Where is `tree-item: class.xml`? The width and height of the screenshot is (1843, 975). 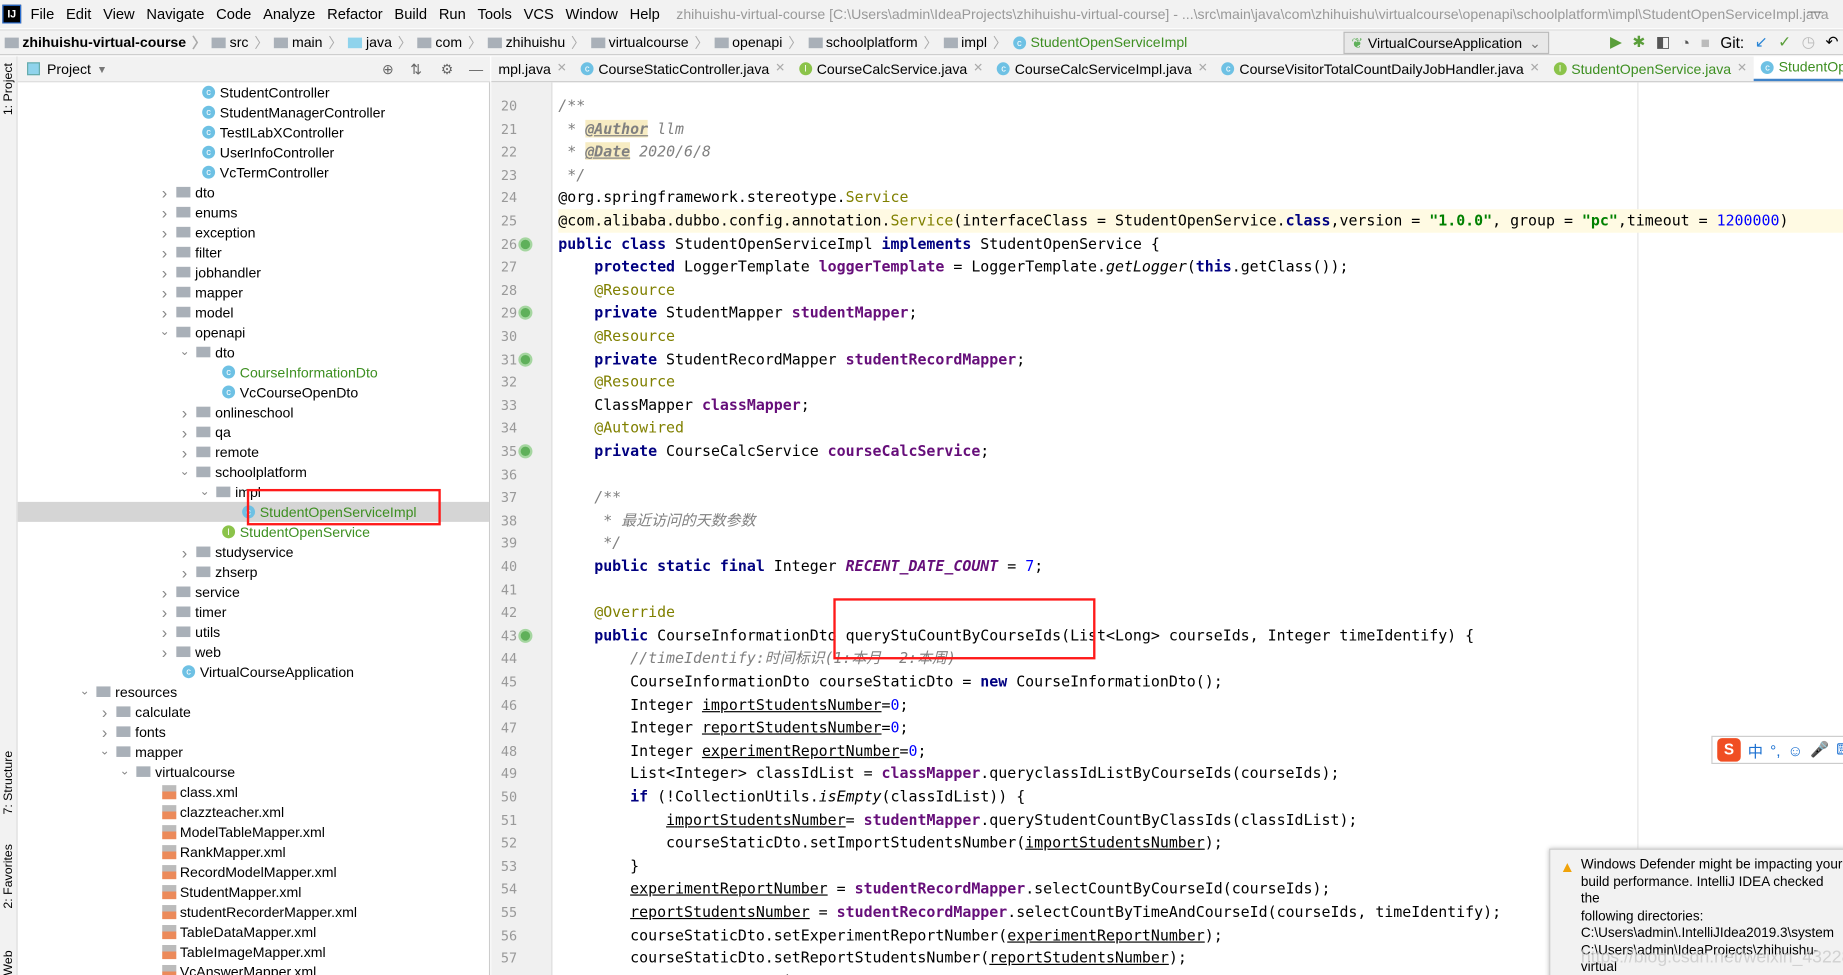
tree-item: class.xml is located at coordinates (253, 792).